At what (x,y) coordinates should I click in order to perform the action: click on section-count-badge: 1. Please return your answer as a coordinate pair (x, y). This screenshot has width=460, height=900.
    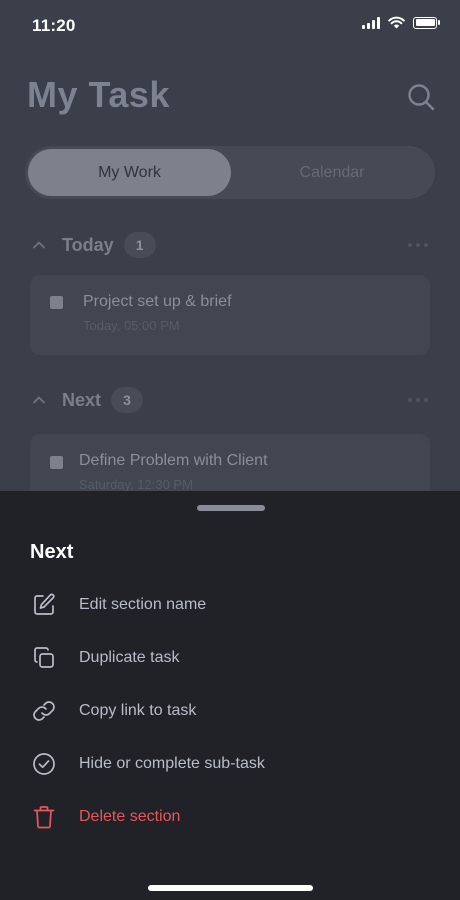
    Looking at the image, I should click on (139, 245).